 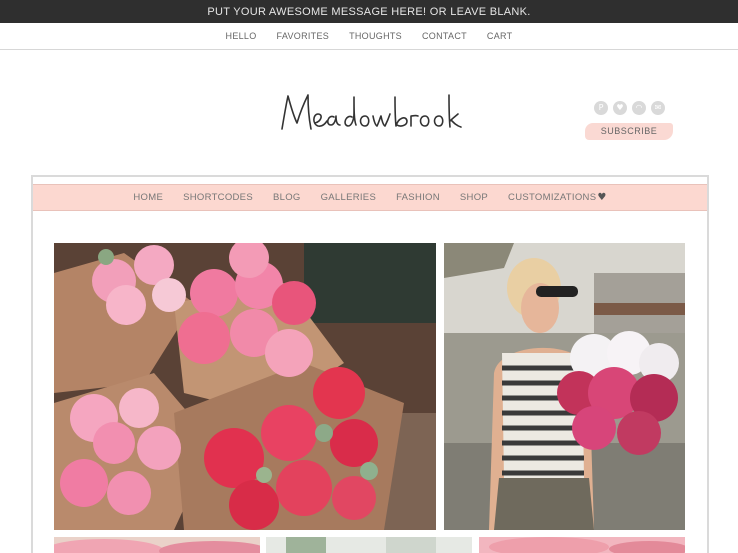 I want to click on main-nav-blog: BLOG, so click(x=287, y=197).